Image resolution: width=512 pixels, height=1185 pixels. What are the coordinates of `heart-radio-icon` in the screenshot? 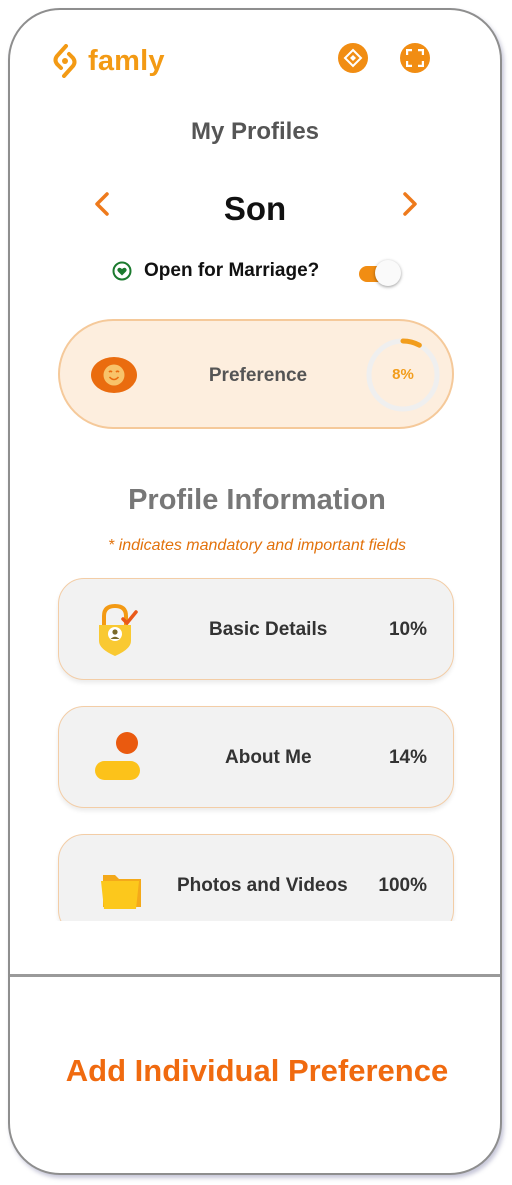 It's located at (122, 271).